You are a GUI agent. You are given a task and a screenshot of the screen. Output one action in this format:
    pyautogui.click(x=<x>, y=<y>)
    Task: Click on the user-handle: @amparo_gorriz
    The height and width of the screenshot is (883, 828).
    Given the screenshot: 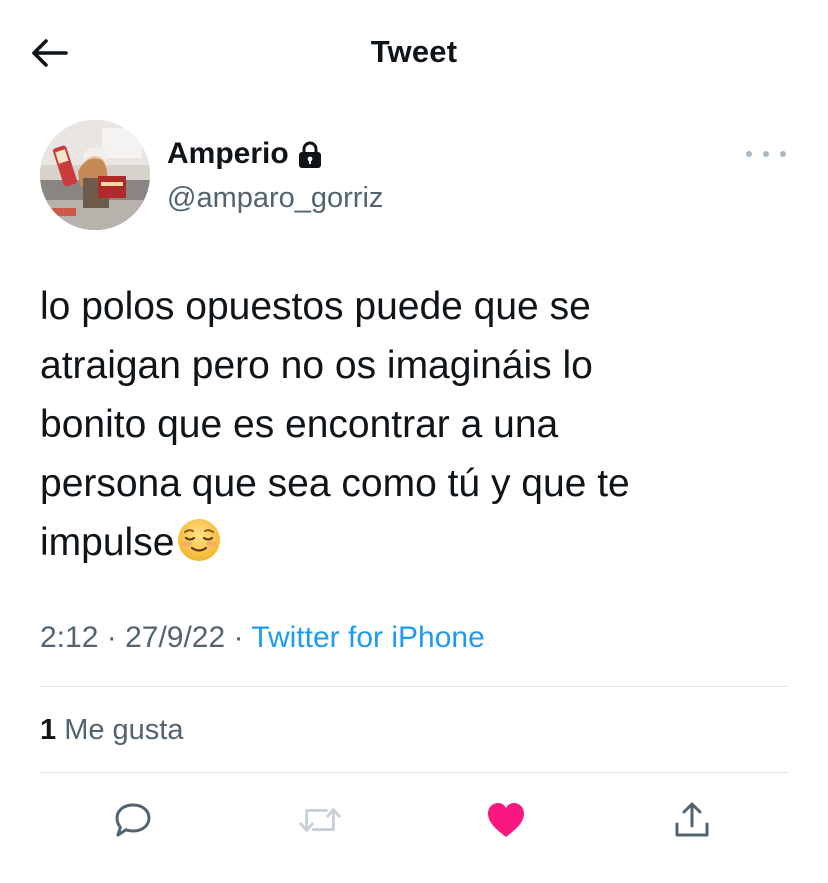 What is the action you would take?
    pyautogui.click(x=275, y=198)
    